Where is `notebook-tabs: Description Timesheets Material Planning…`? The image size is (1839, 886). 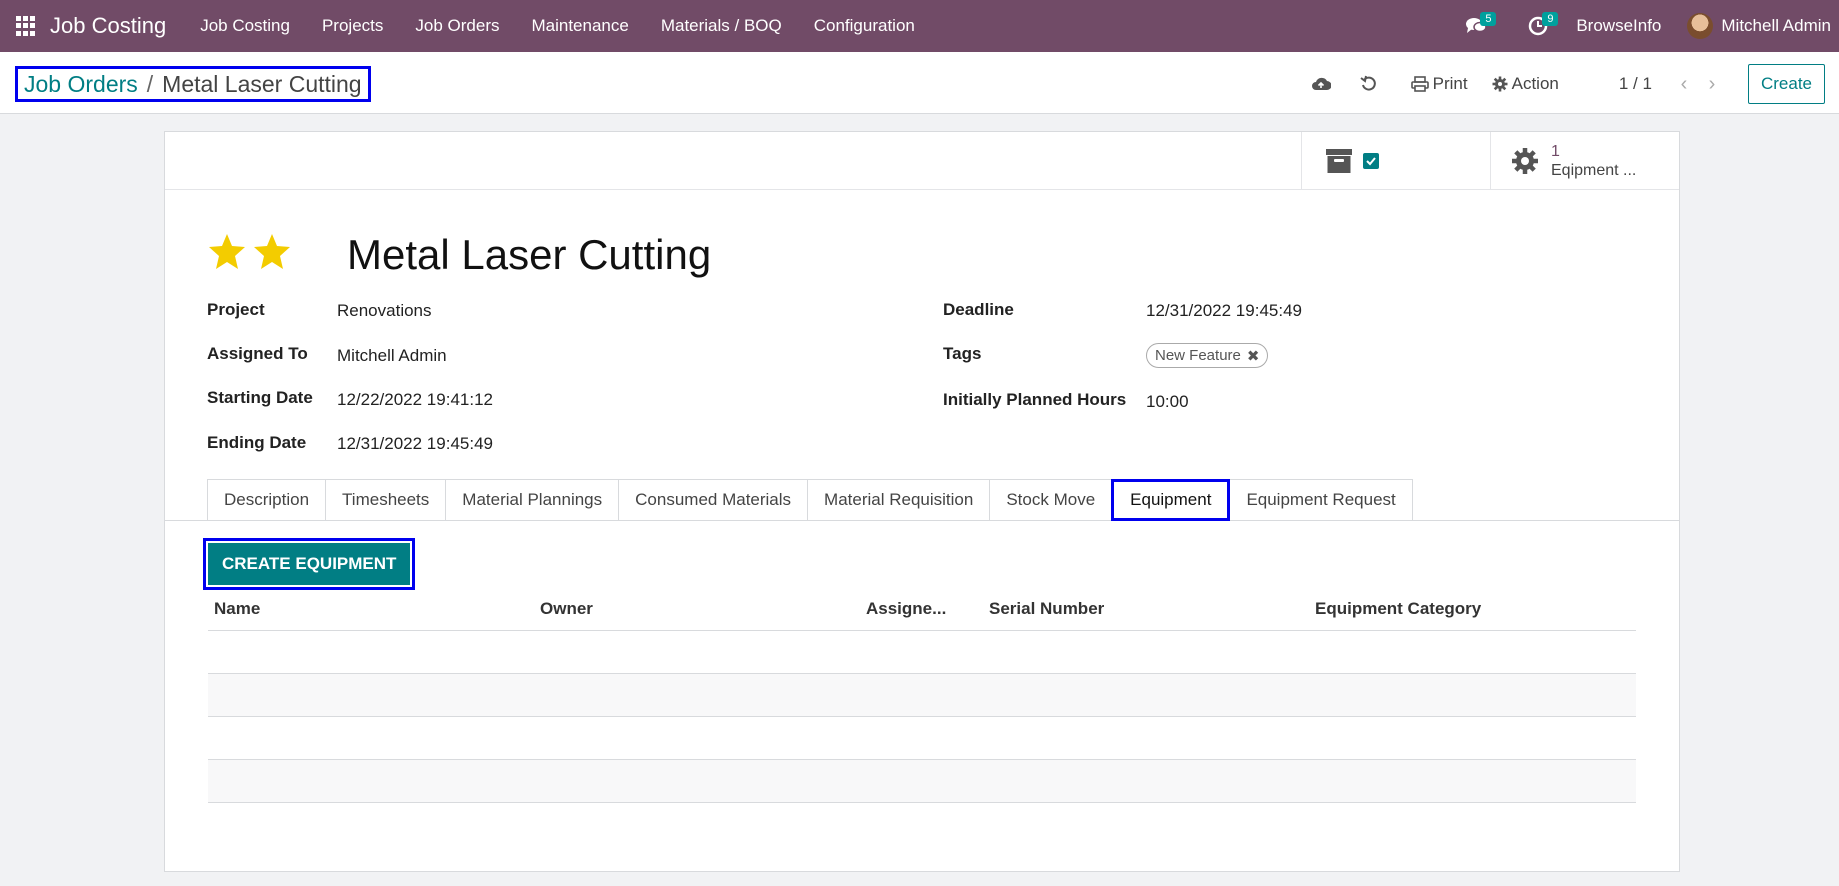 notebook-tabs: Description Timesheets Material Planning… is located at coordinates (810, 500).